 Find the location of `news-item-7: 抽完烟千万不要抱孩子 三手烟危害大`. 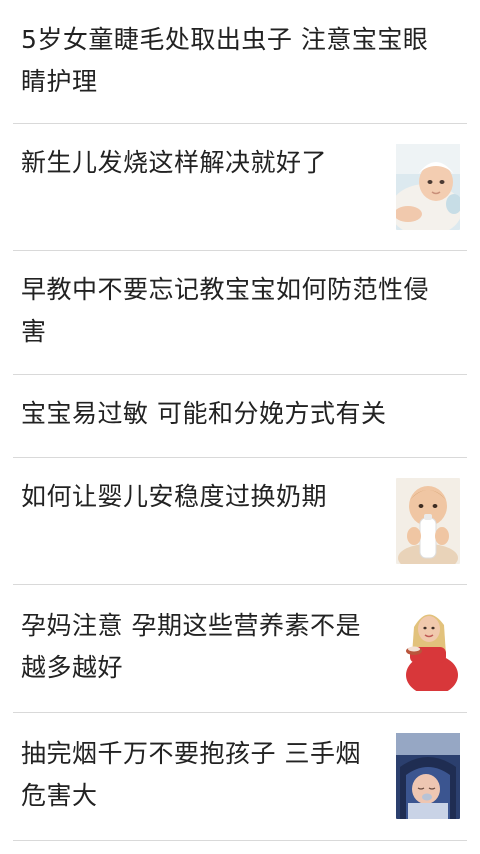

news-item-7: 抽完烟千万不要抱孩子 三手烟危害大 is located at coordinates (240, 777).